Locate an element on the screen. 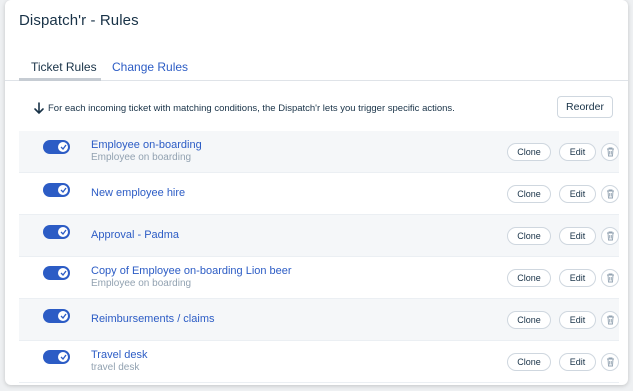  page-title: Dispatch'r - Rules is located at coordinates (79, 20).